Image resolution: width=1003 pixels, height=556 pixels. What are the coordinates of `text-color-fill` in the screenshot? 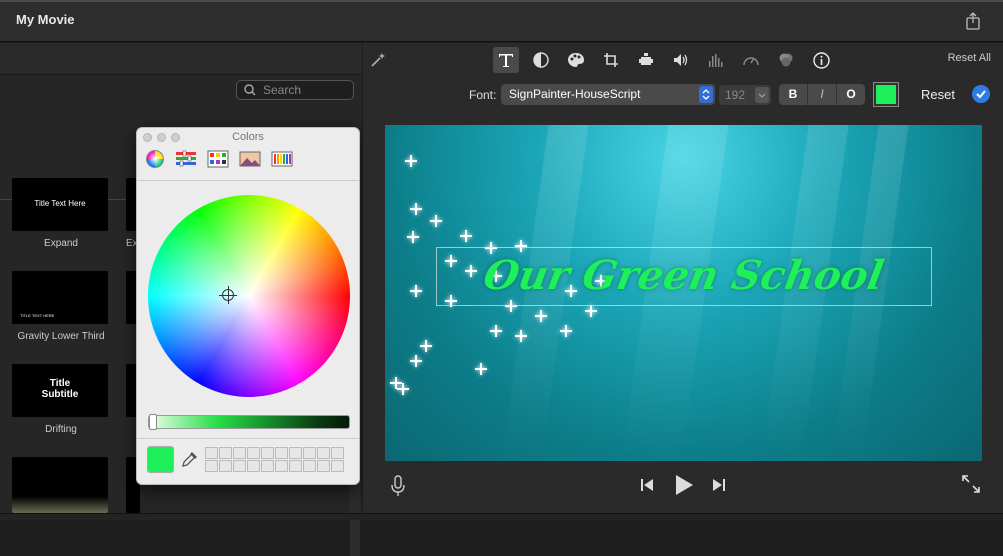 It's located at (886, 94).